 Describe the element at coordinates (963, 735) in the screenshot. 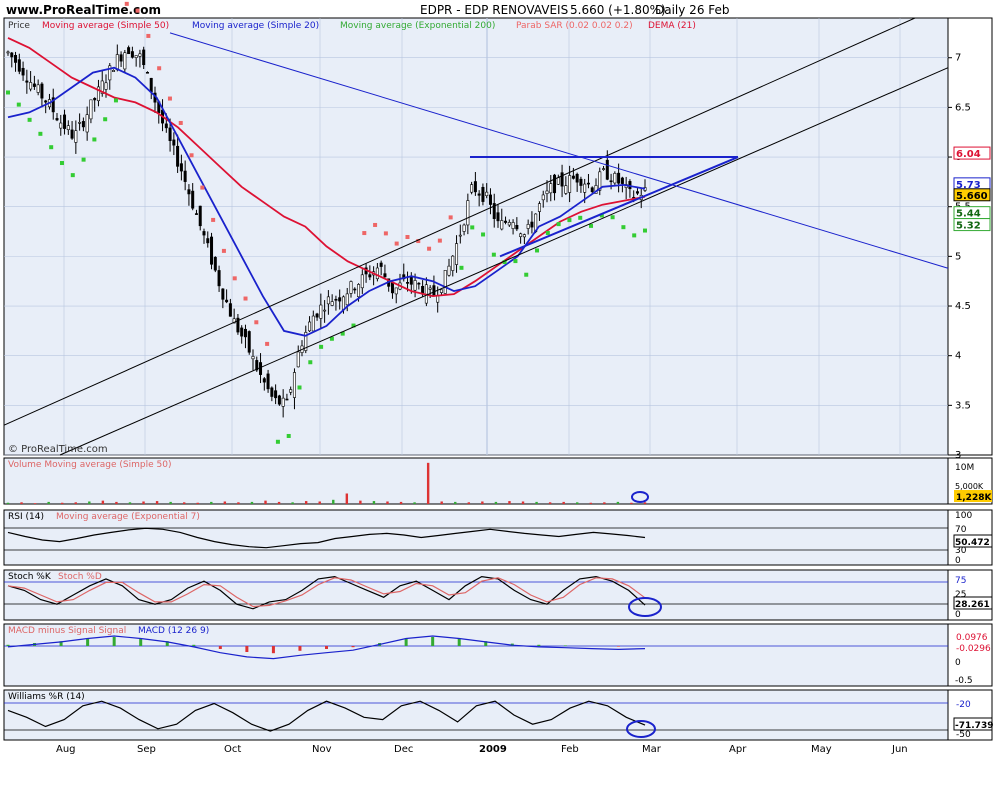

I see `williams-tick-50: -50` at that location.